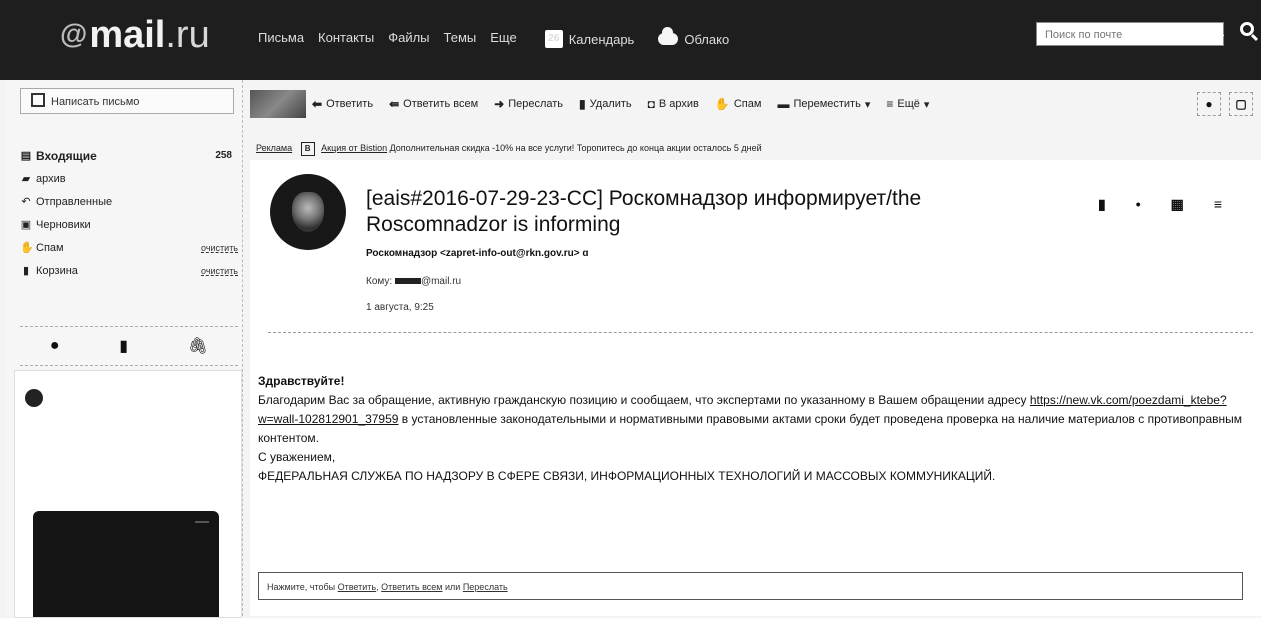 The height and width of the screenshot is (618, 1261). I want to click on folder-spam: ✋ Спам очистить, so click(129, 247).